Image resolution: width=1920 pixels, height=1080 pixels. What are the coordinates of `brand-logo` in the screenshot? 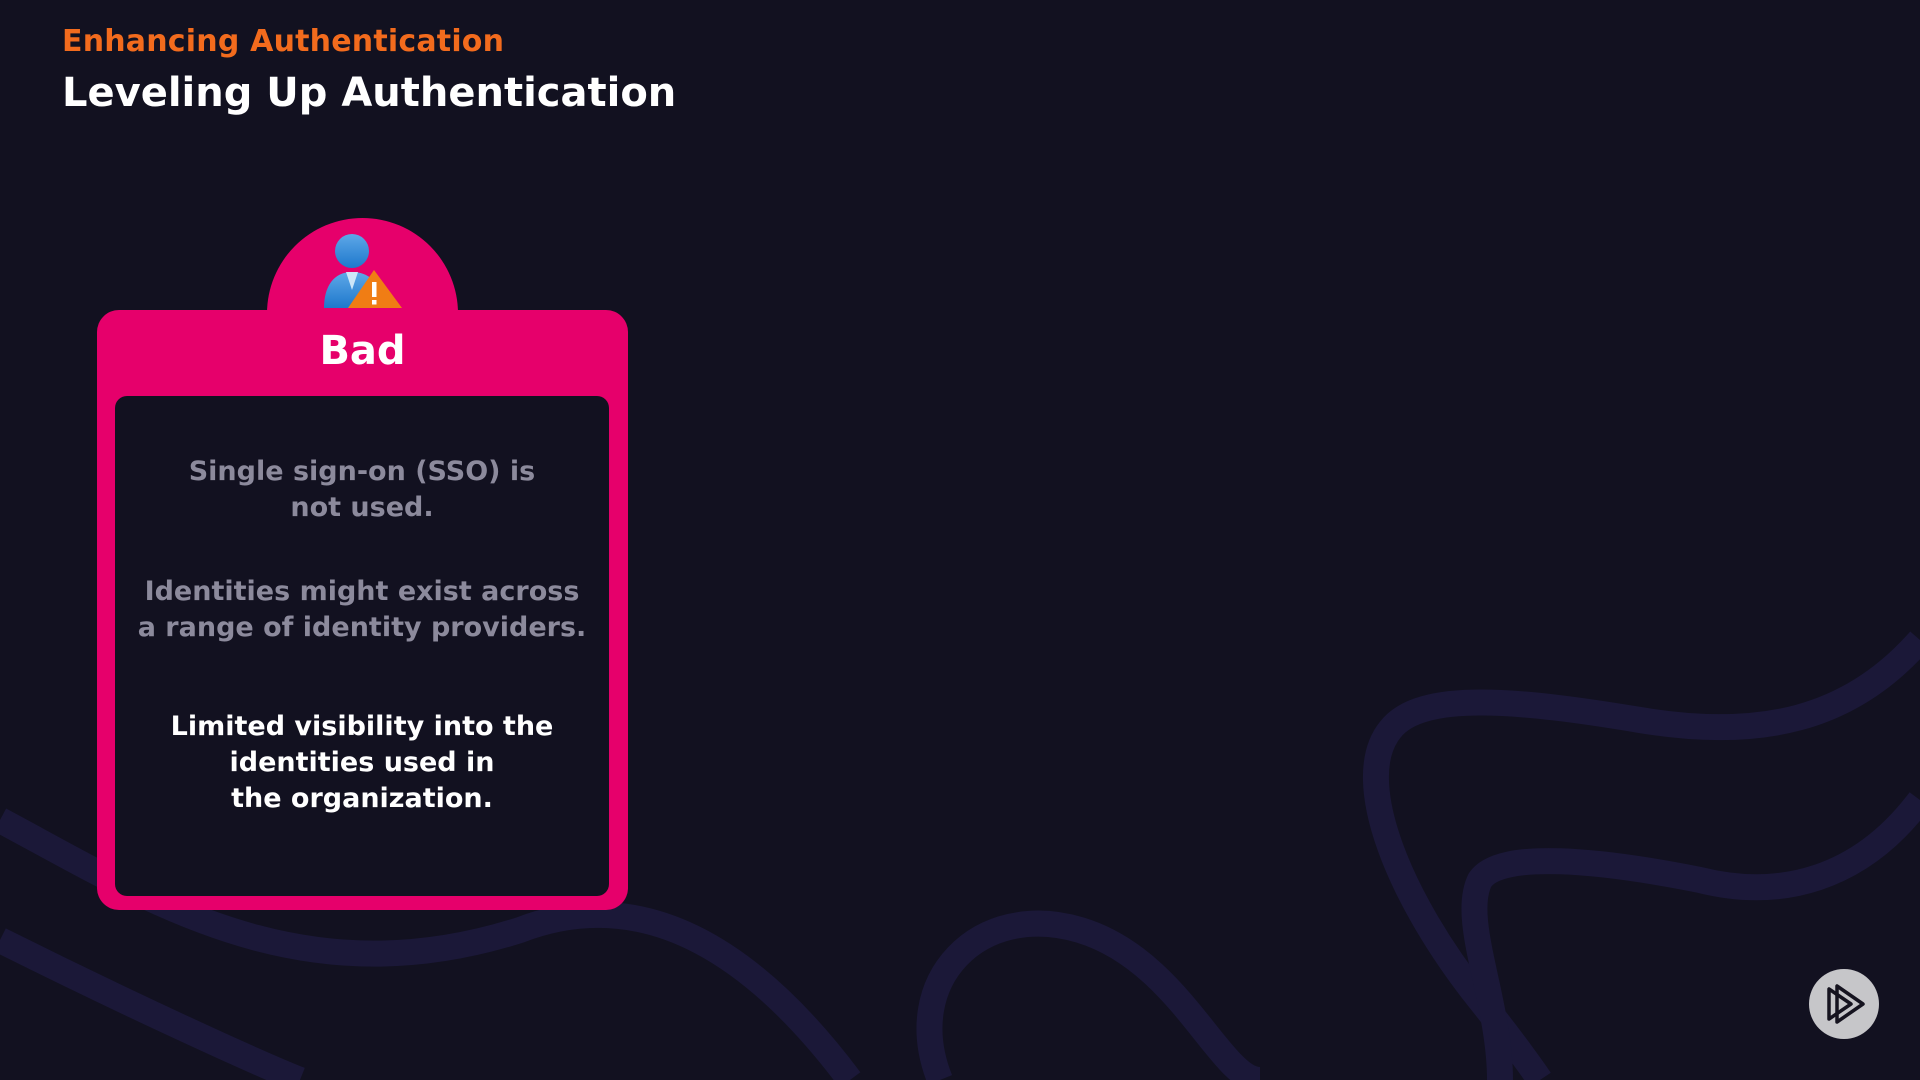 It's located at (1844, 1004).